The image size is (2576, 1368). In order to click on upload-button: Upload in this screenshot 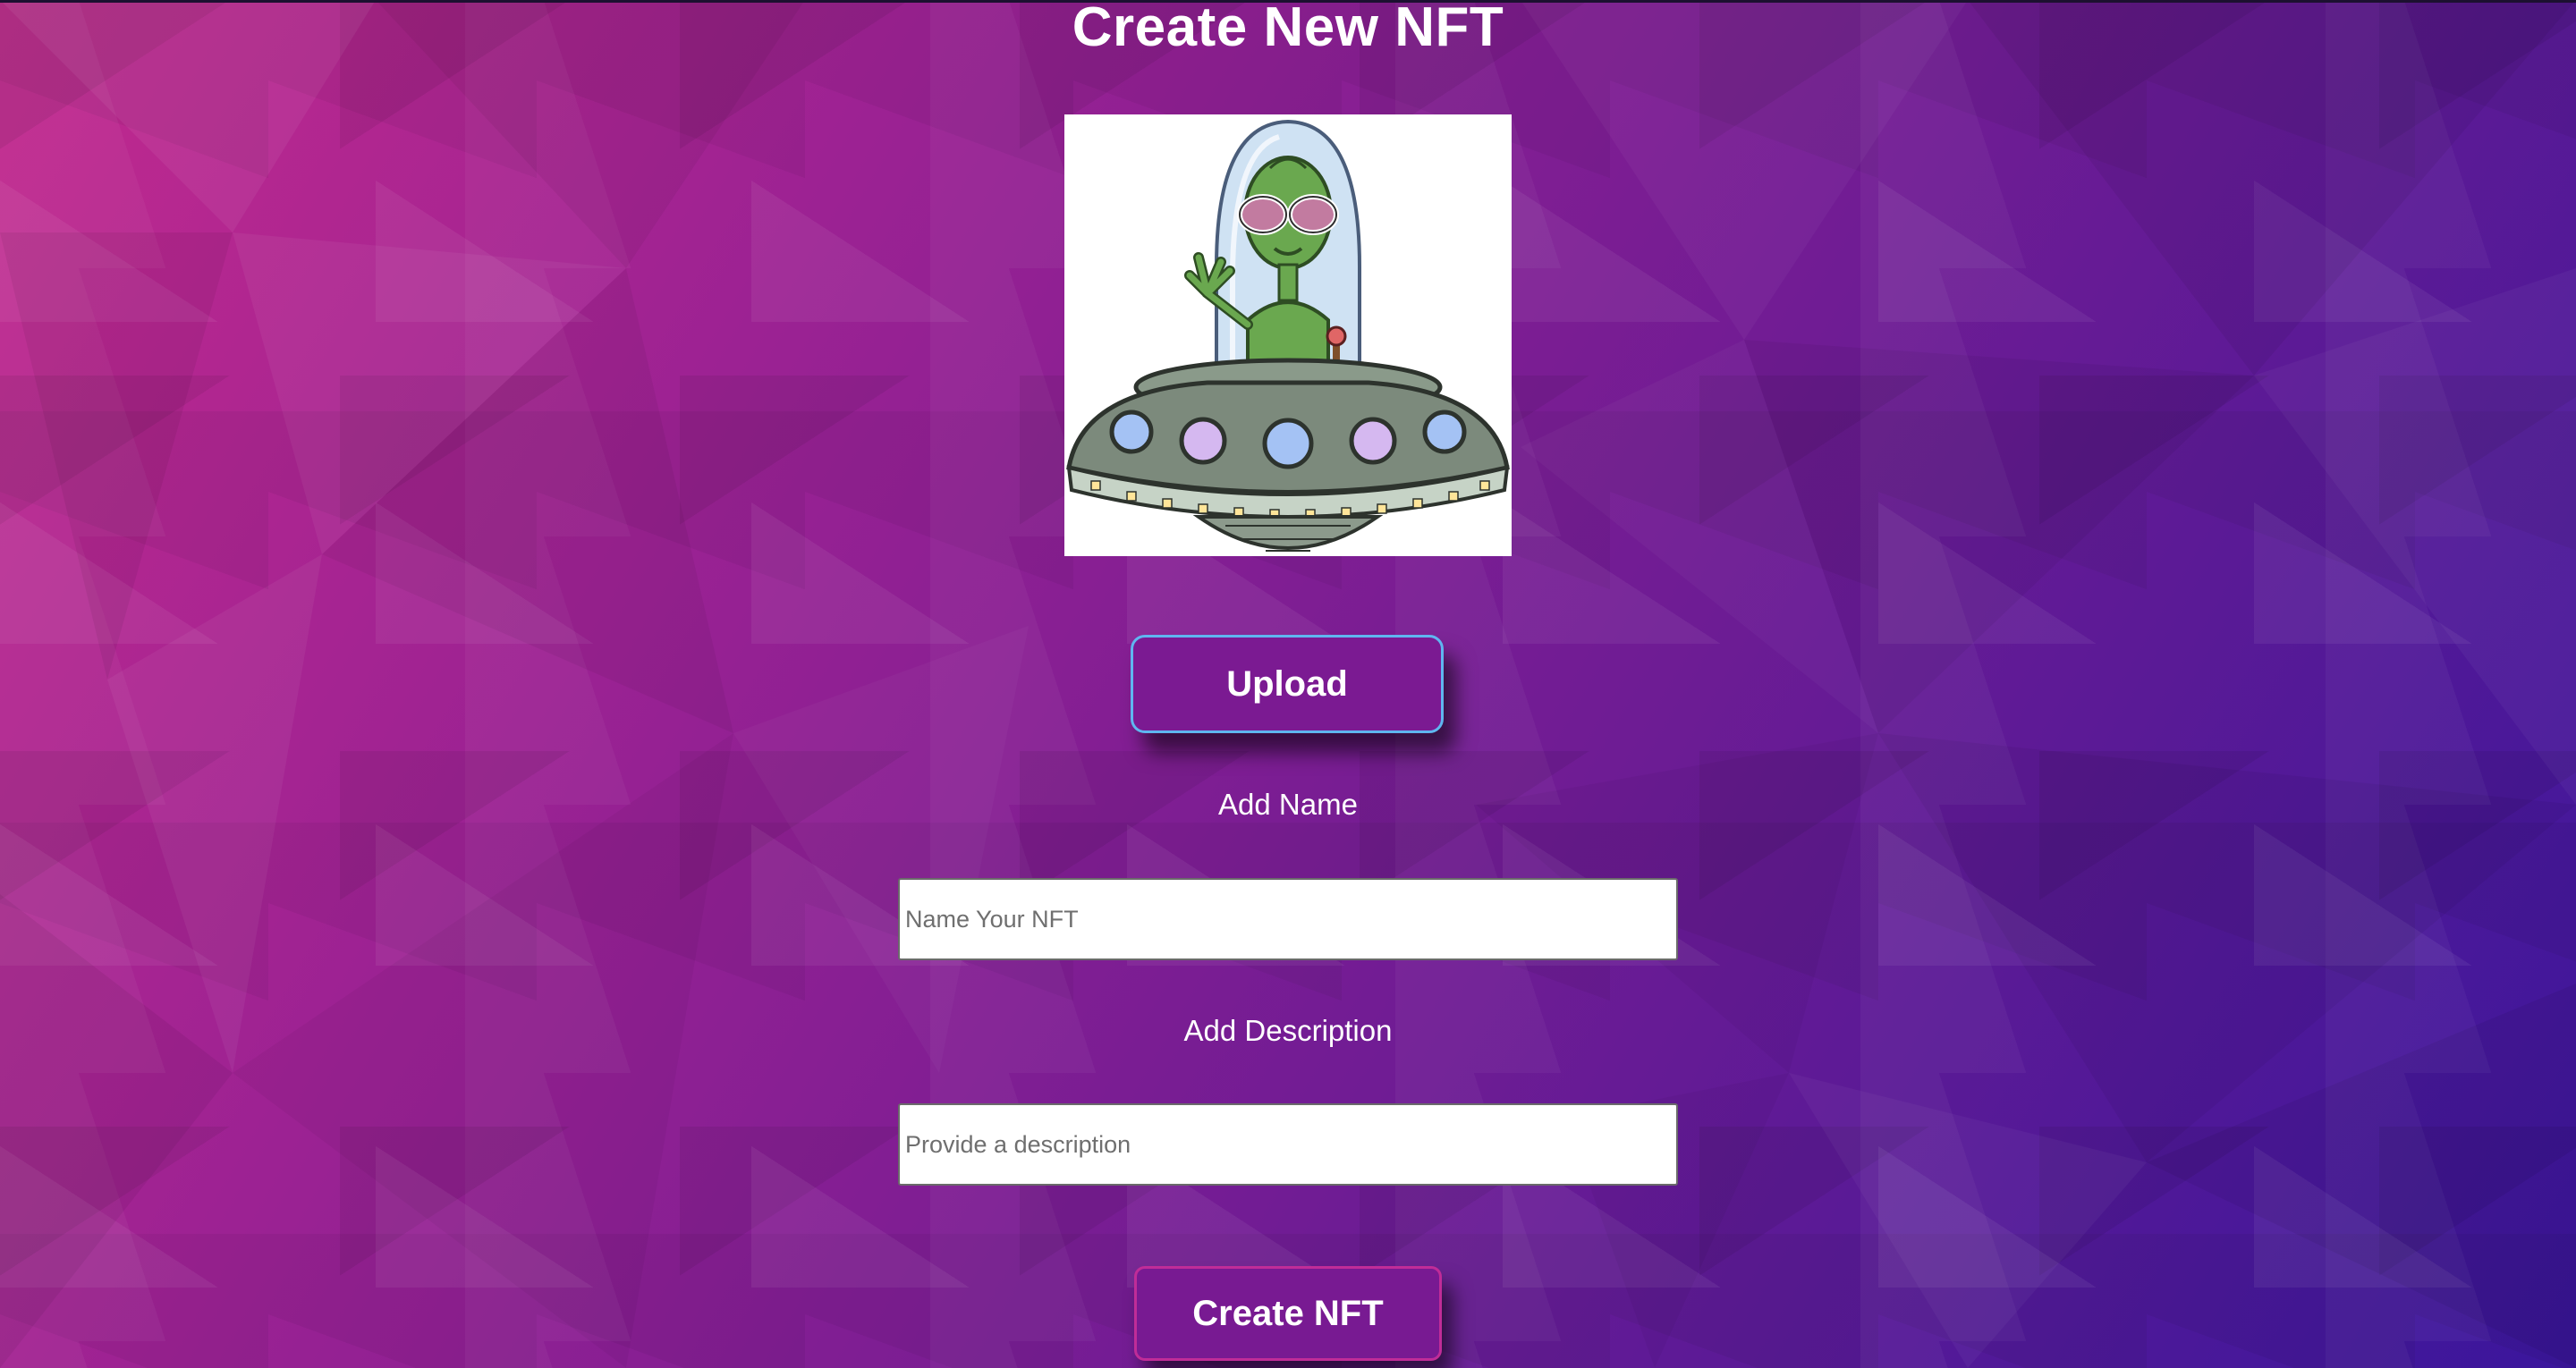, I will do `click(1287, 684)`.